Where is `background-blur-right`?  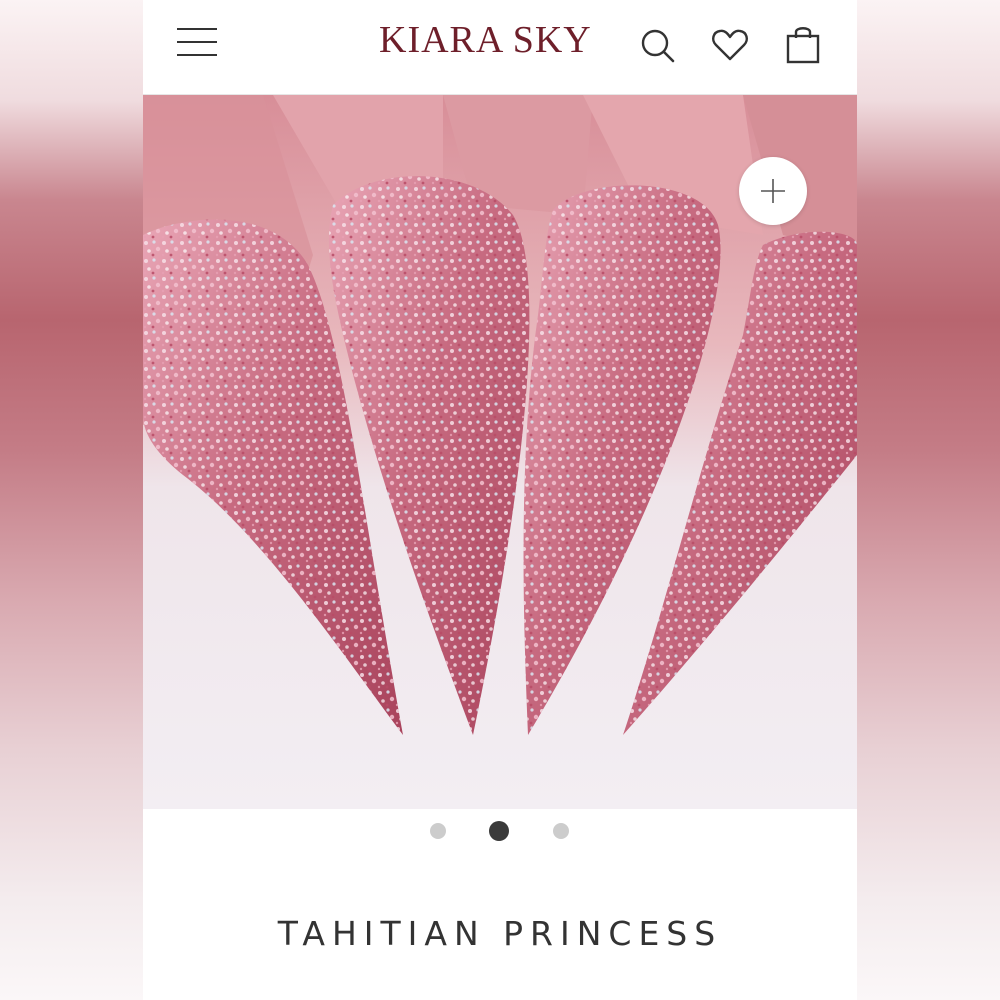
background-blur-right is located at coordinates (928, 500).